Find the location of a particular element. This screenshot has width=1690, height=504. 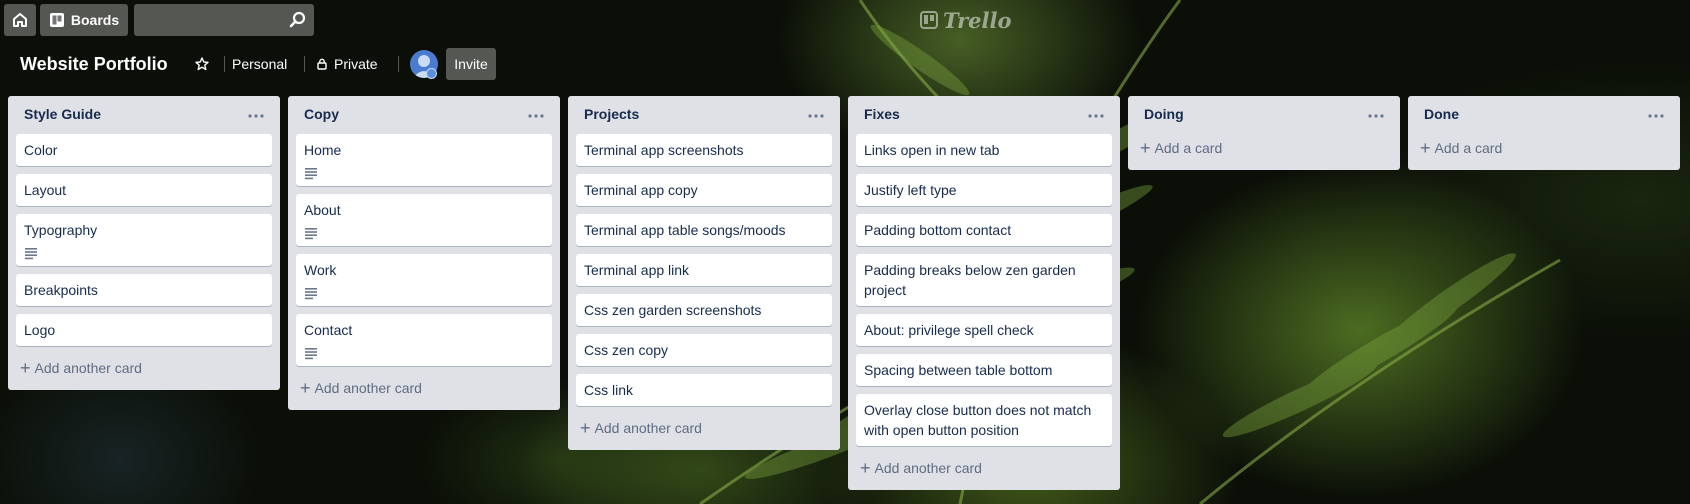

card-title: Justify left type is located at coordinates (910, 190).